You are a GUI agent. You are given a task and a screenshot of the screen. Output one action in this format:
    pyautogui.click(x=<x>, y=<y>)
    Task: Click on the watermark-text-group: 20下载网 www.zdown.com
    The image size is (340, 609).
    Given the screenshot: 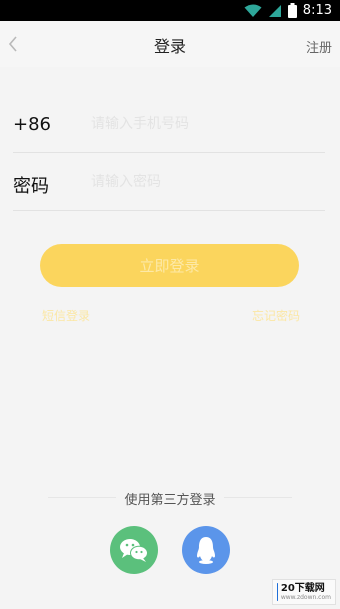 What is the action you would take?
    pyautogui.click(x=306, y=592)
    